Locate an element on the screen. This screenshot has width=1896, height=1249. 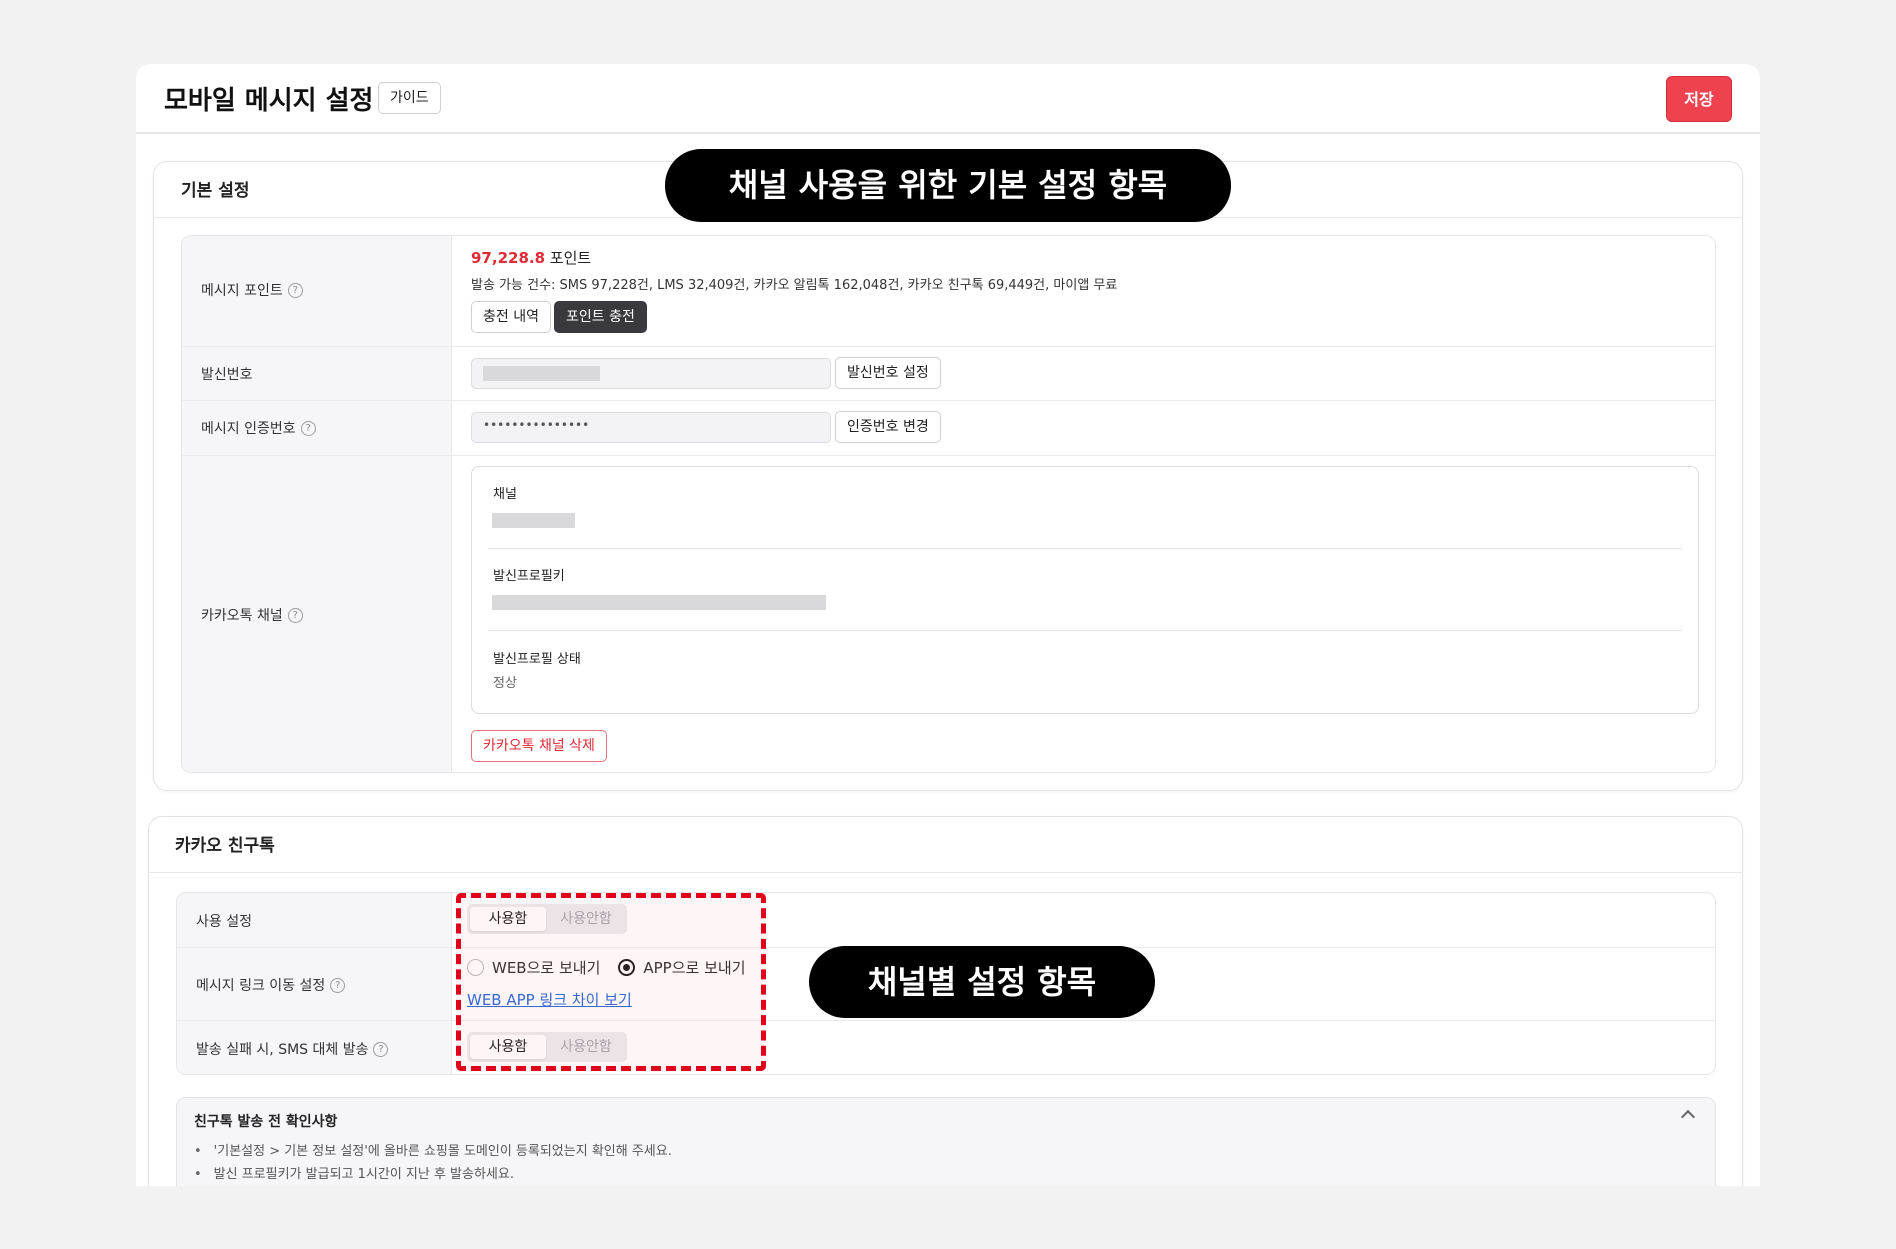
sender-number-input is located at coordinates (651, 373).